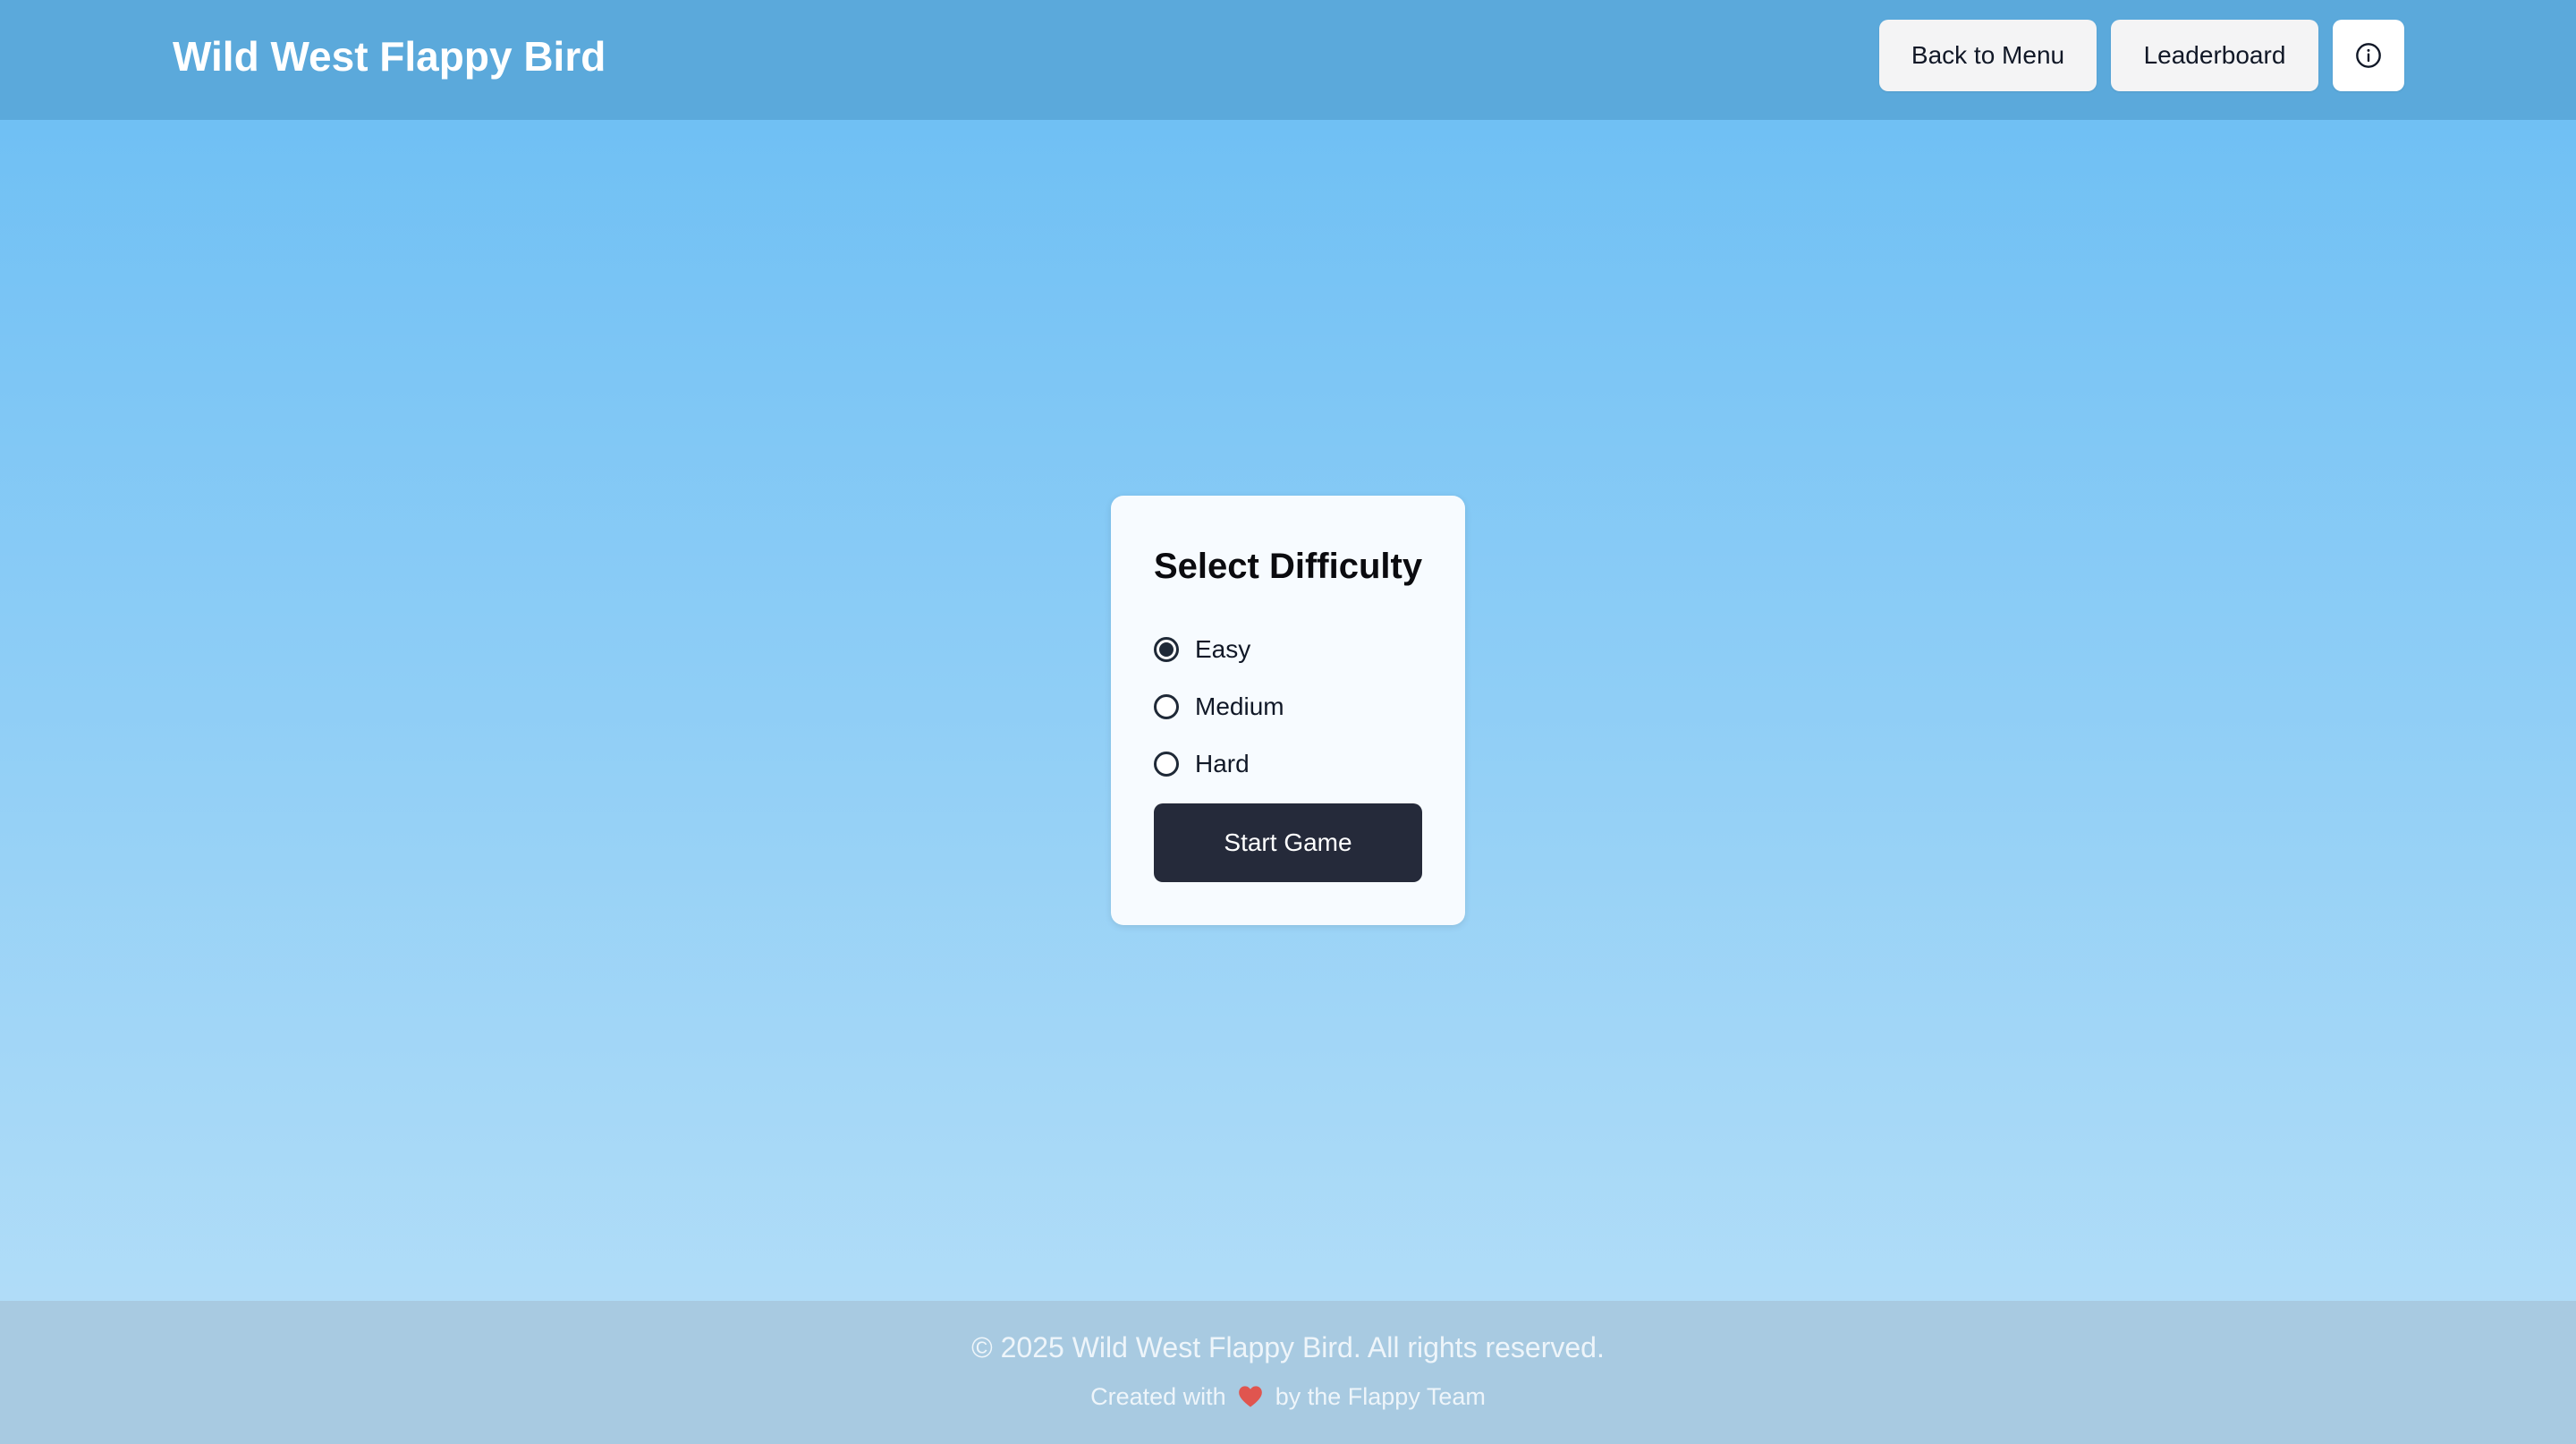  I want to click on back-to-menu-button: Back to Menu, so click(1988, 55).